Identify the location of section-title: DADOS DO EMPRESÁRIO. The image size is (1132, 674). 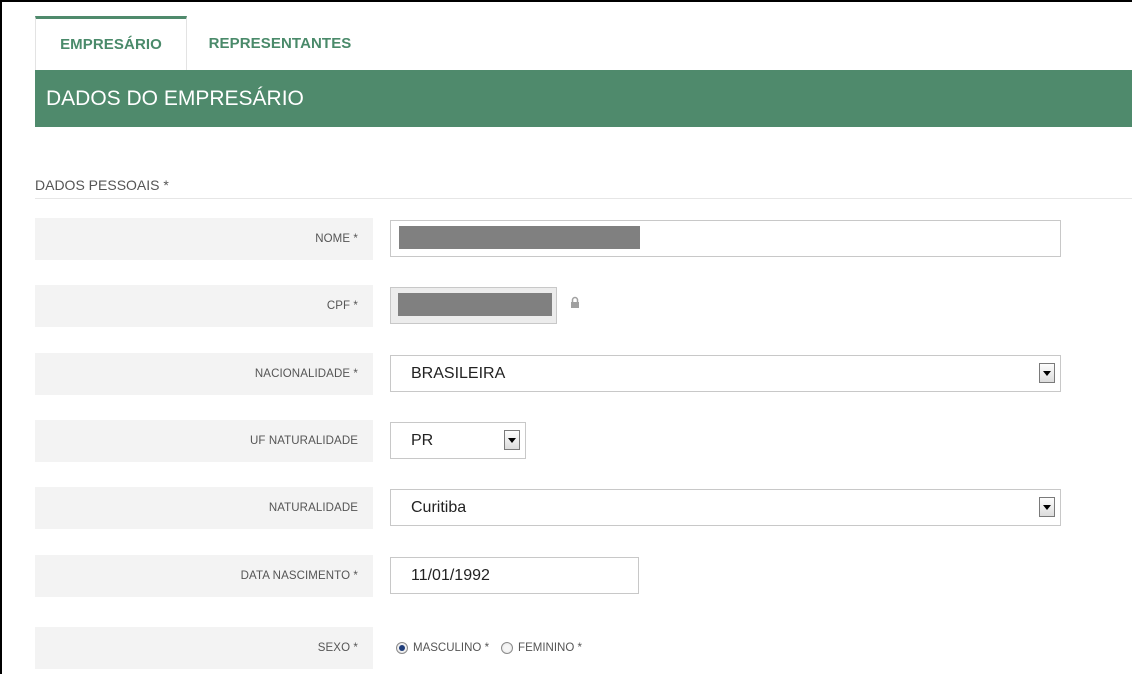
(175, 98).